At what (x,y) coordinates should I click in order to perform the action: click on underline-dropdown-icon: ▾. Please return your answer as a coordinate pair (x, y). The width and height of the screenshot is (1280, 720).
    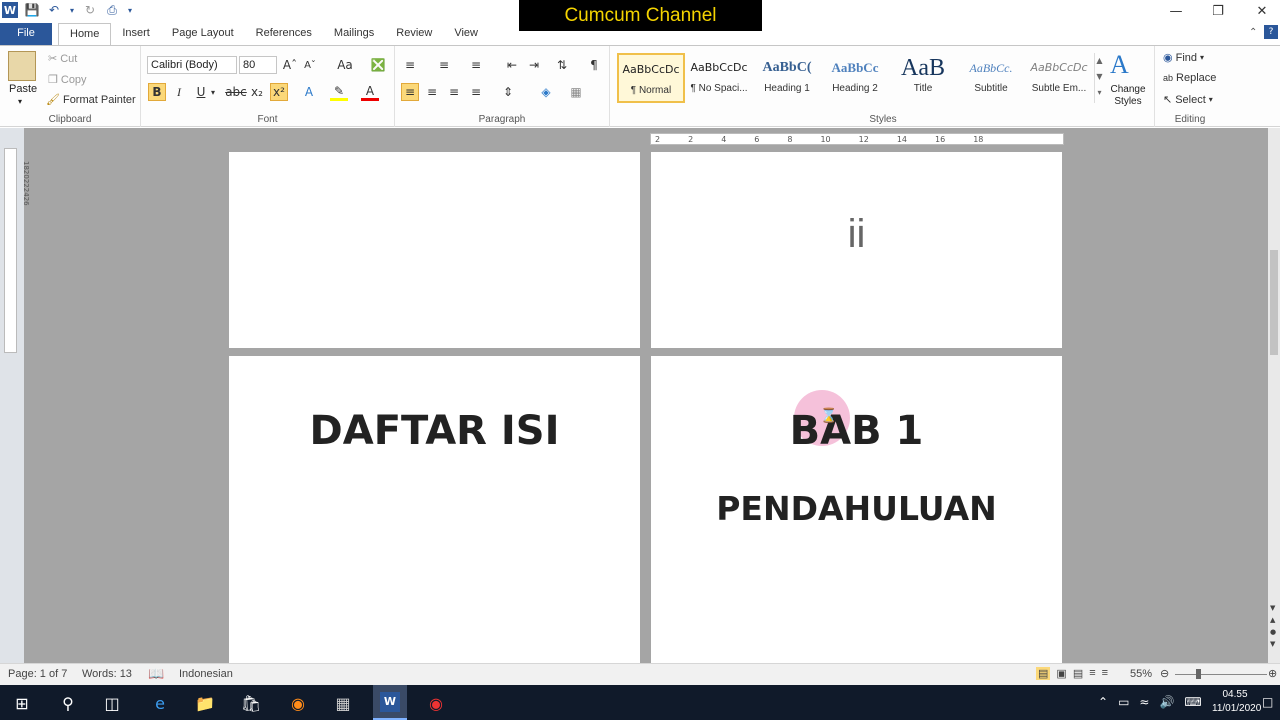
    Looking at the image, I should click on (213, 92).